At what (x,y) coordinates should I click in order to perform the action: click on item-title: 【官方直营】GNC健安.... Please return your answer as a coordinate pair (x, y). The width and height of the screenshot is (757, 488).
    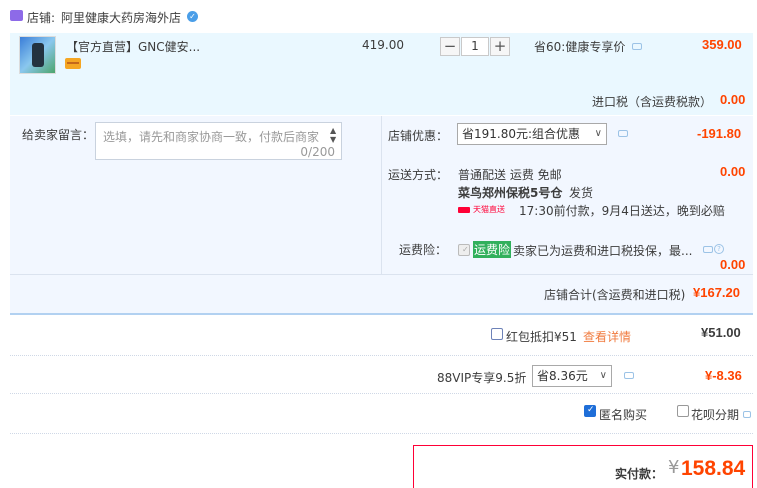
    Looking at the image, I should click on (133, 46).